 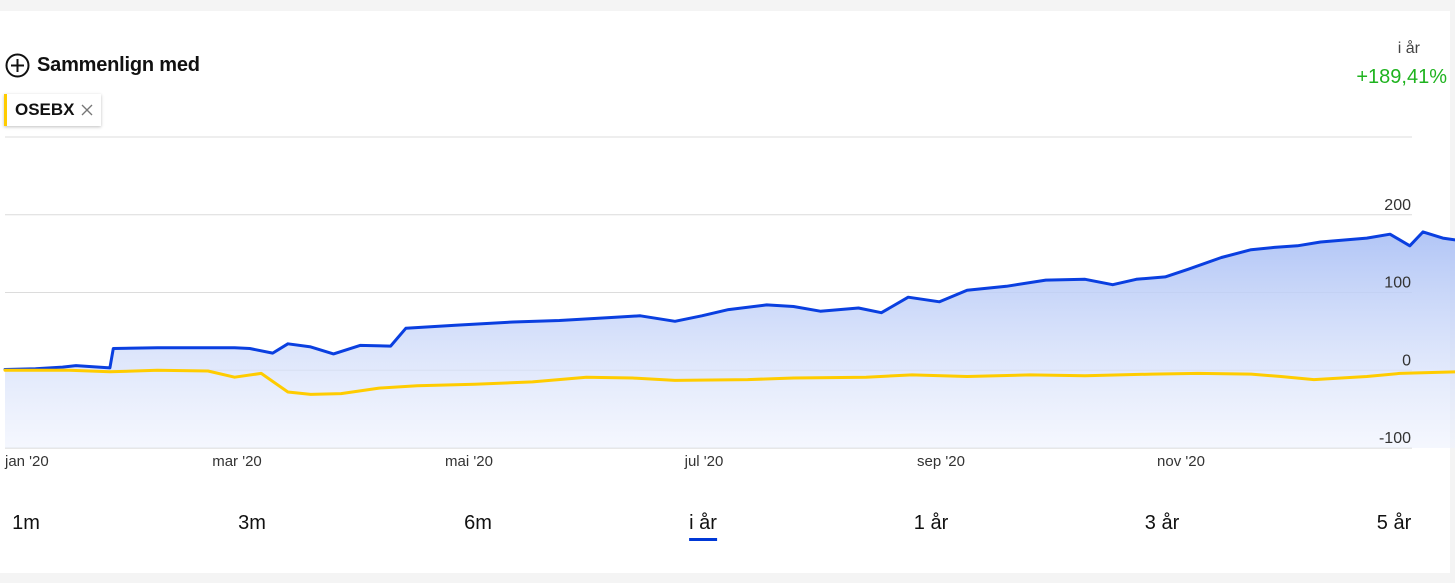 I want to click on range-button: 1m, so click(x=26, y=523).